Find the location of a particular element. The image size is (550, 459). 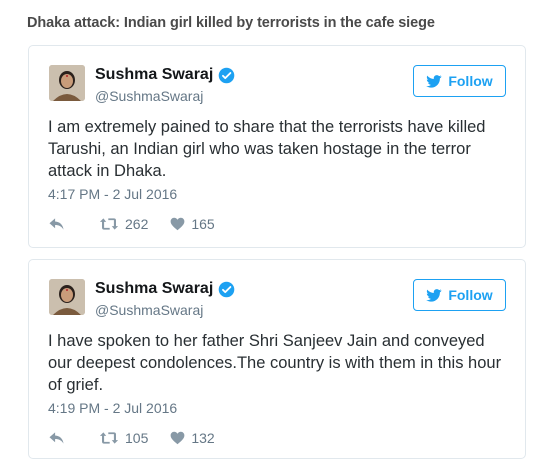

like-count: 165 is located at coordinates (203, 224).